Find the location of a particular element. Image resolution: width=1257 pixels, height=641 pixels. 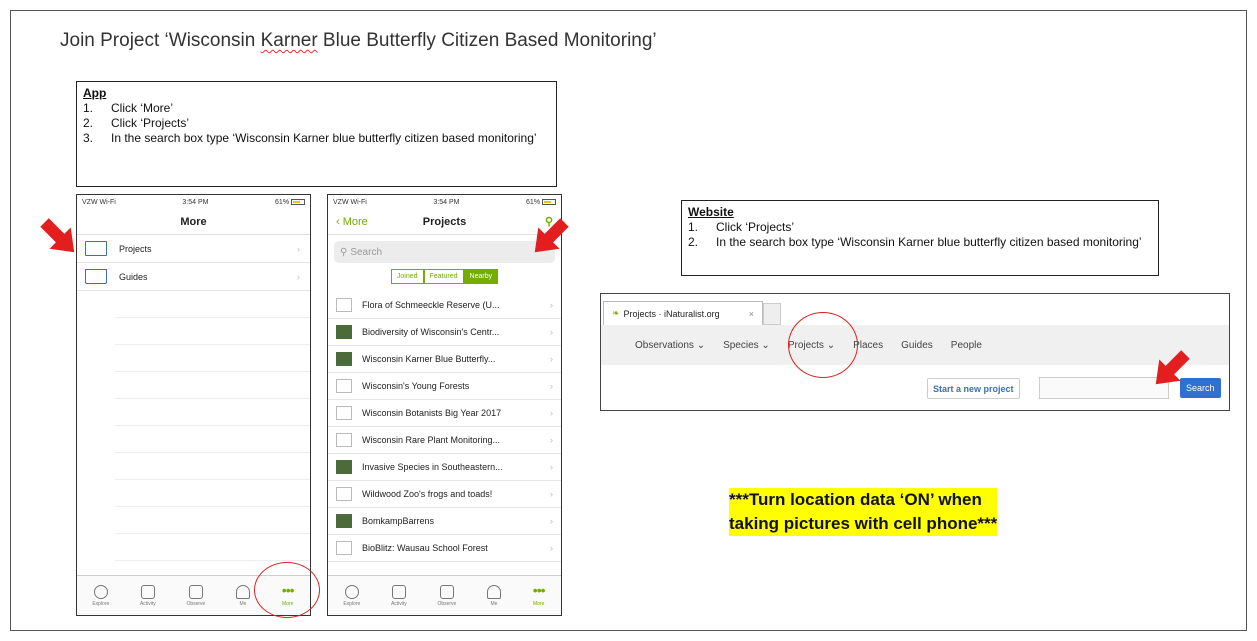

app-step: 1. Click ‘More’ is located at coordinates (128, 108).